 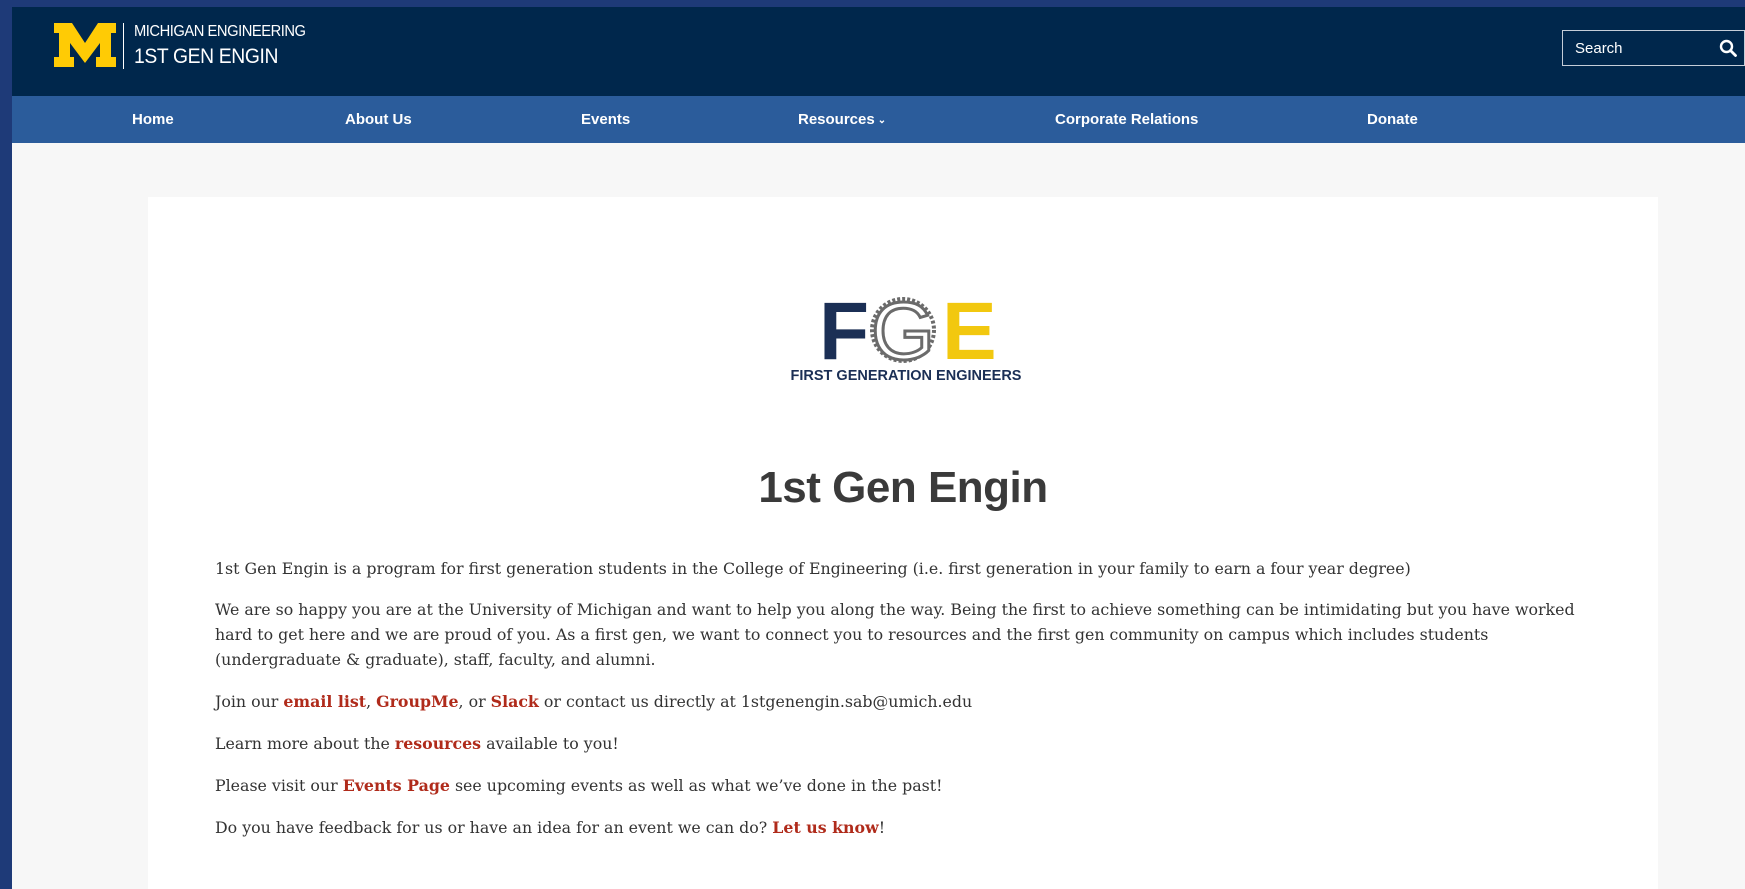 What do you see at coordinates (836, 119) in the screenshot?
I see `nav-item-label: Resources` at bounding box center [836, 119].